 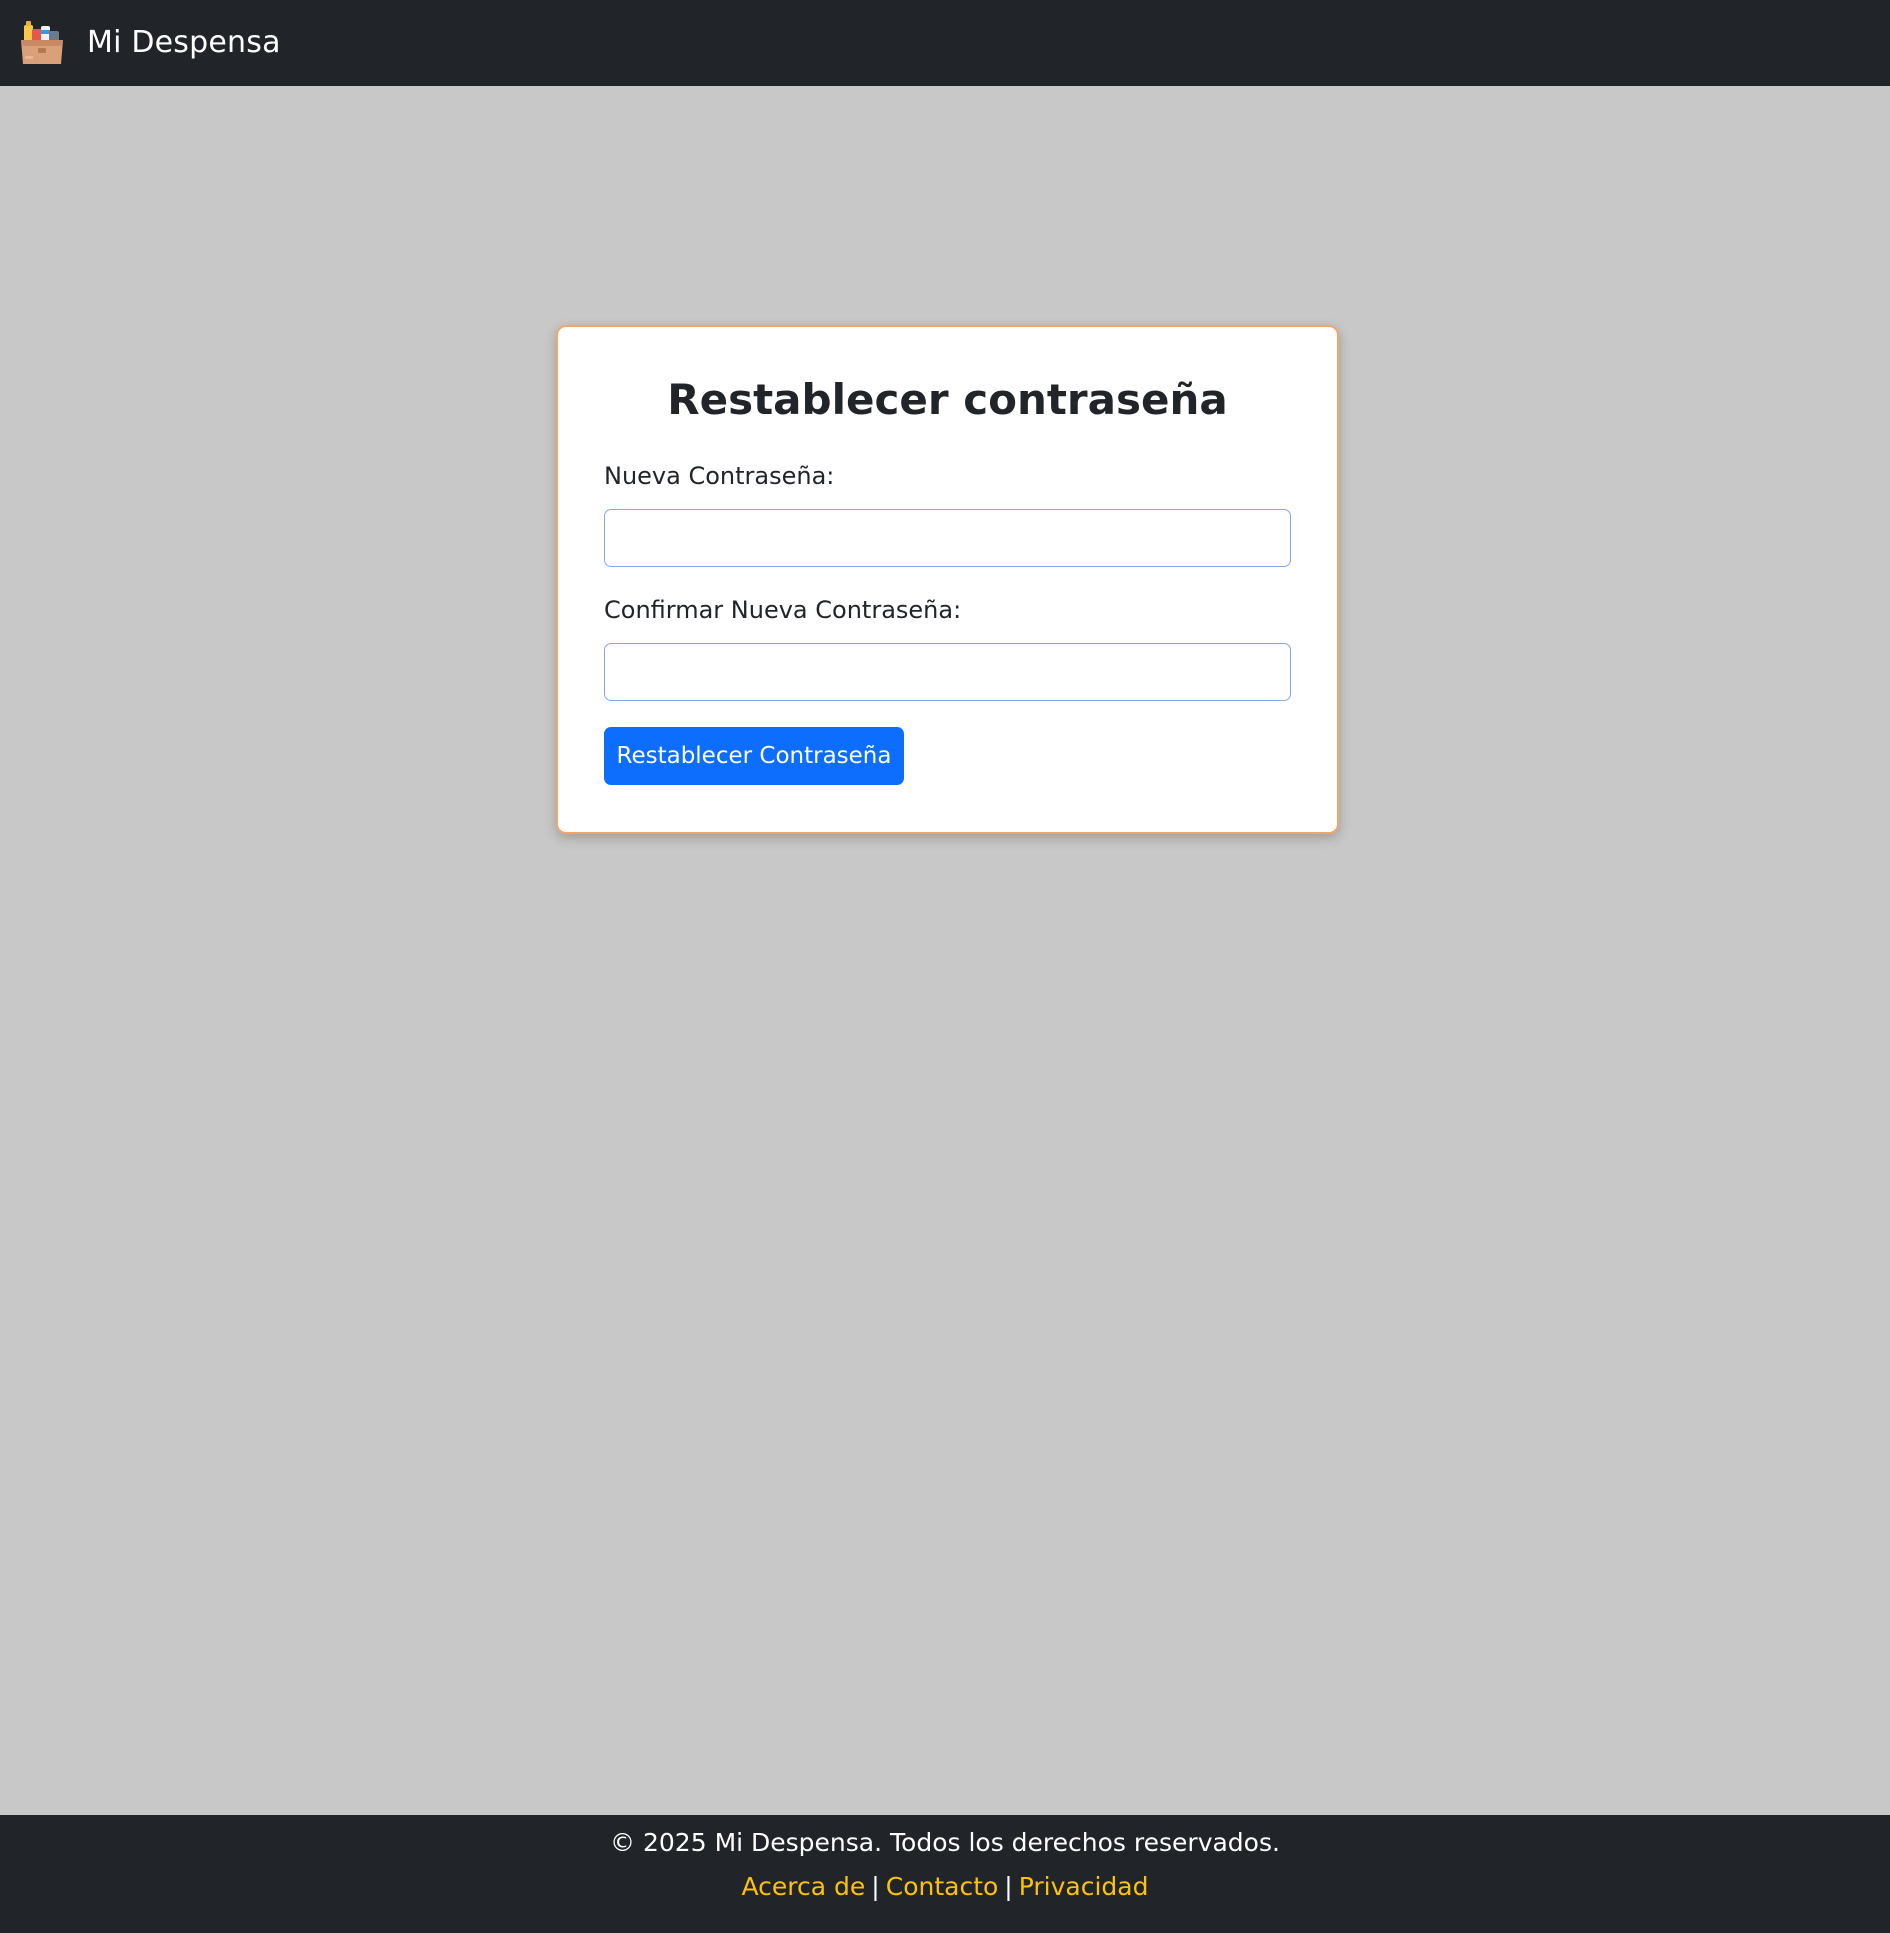 I want to click on brand-name: Mi Despensa, so click(x=184, y=42).